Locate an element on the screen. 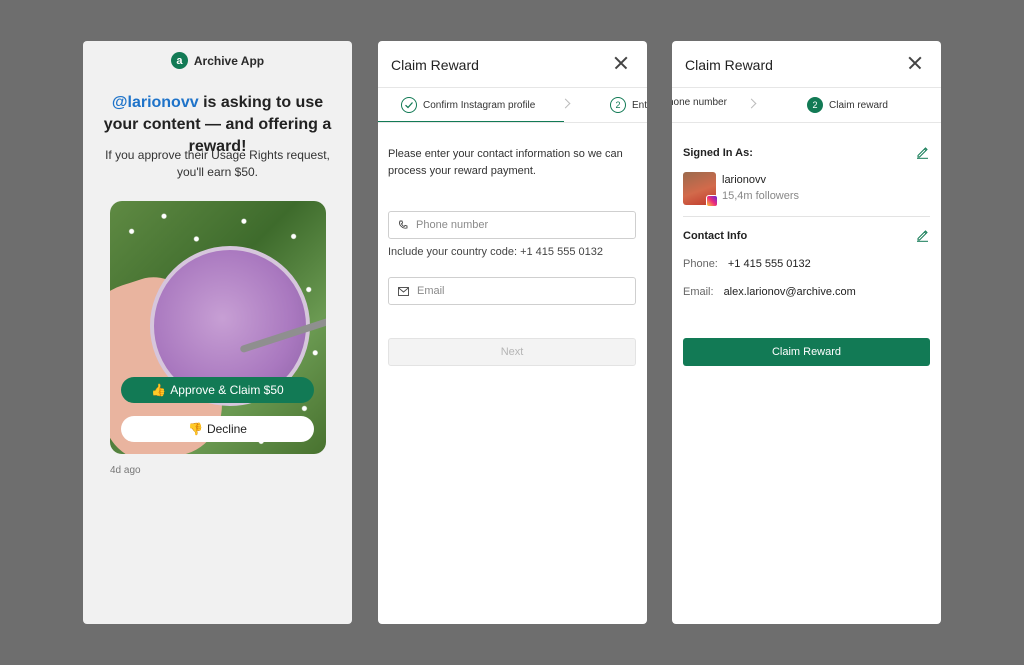  step-label: Claim reward is located at coordinates (858, 105).